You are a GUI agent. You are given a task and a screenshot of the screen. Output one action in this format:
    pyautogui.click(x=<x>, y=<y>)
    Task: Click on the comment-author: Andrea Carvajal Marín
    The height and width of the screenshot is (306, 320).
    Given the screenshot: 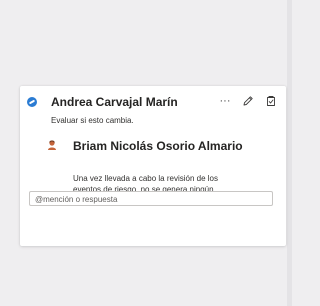 What is the action you would take?
    pyautogui.click(x=114, y=102)
    